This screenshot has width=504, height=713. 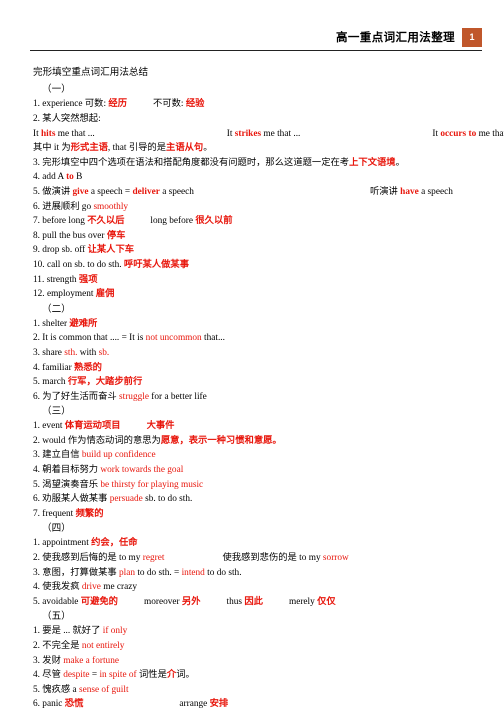 What do you see at coordinates (146, 191) in the screenshot?
I see `highlighted-term: deliver` at bounding box center [146, 191].